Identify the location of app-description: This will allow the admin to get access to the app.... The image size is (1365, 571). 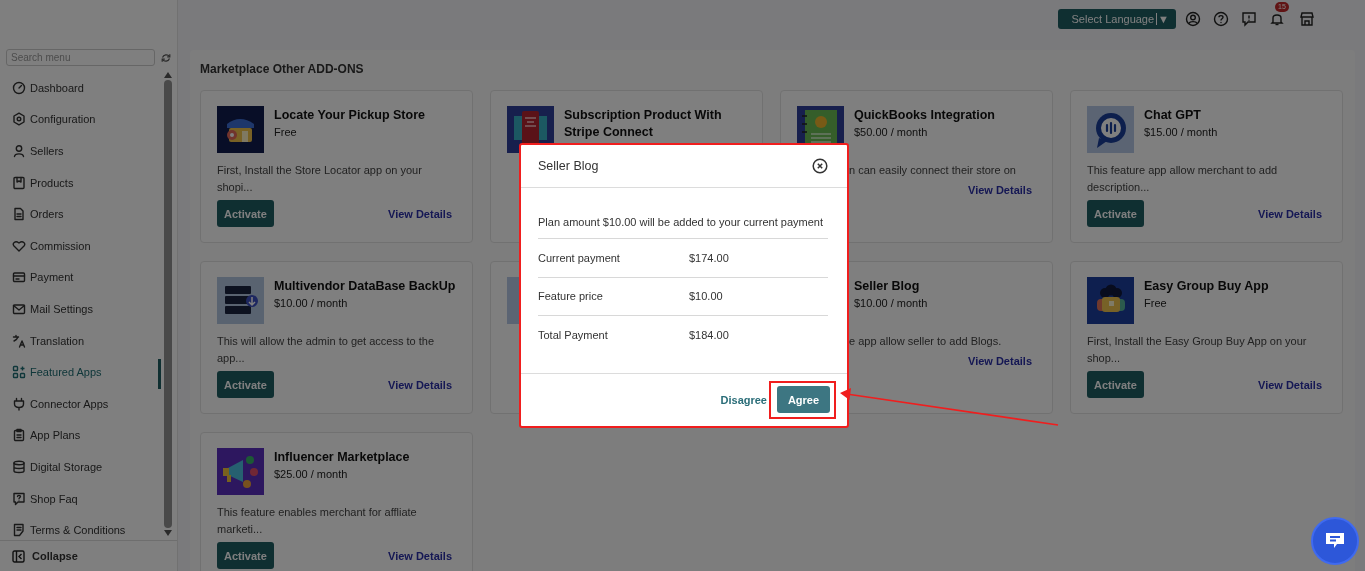
(326, 350).